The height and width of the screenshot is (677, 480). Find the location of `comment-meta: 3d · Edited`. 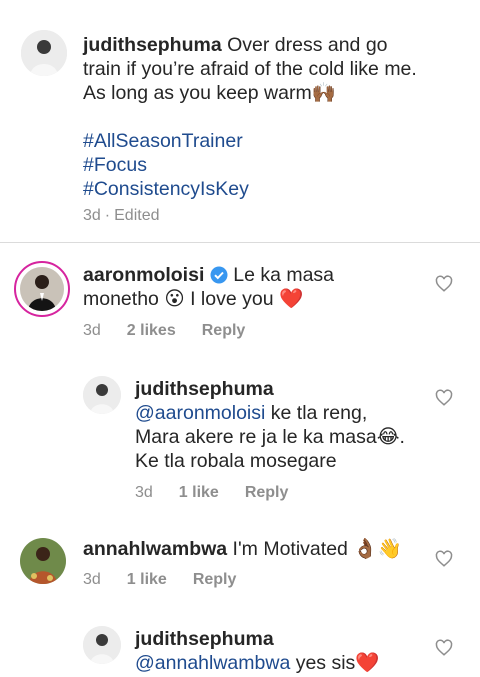

comment-meta: 3d · Edited is located at coordinates (121, 215).